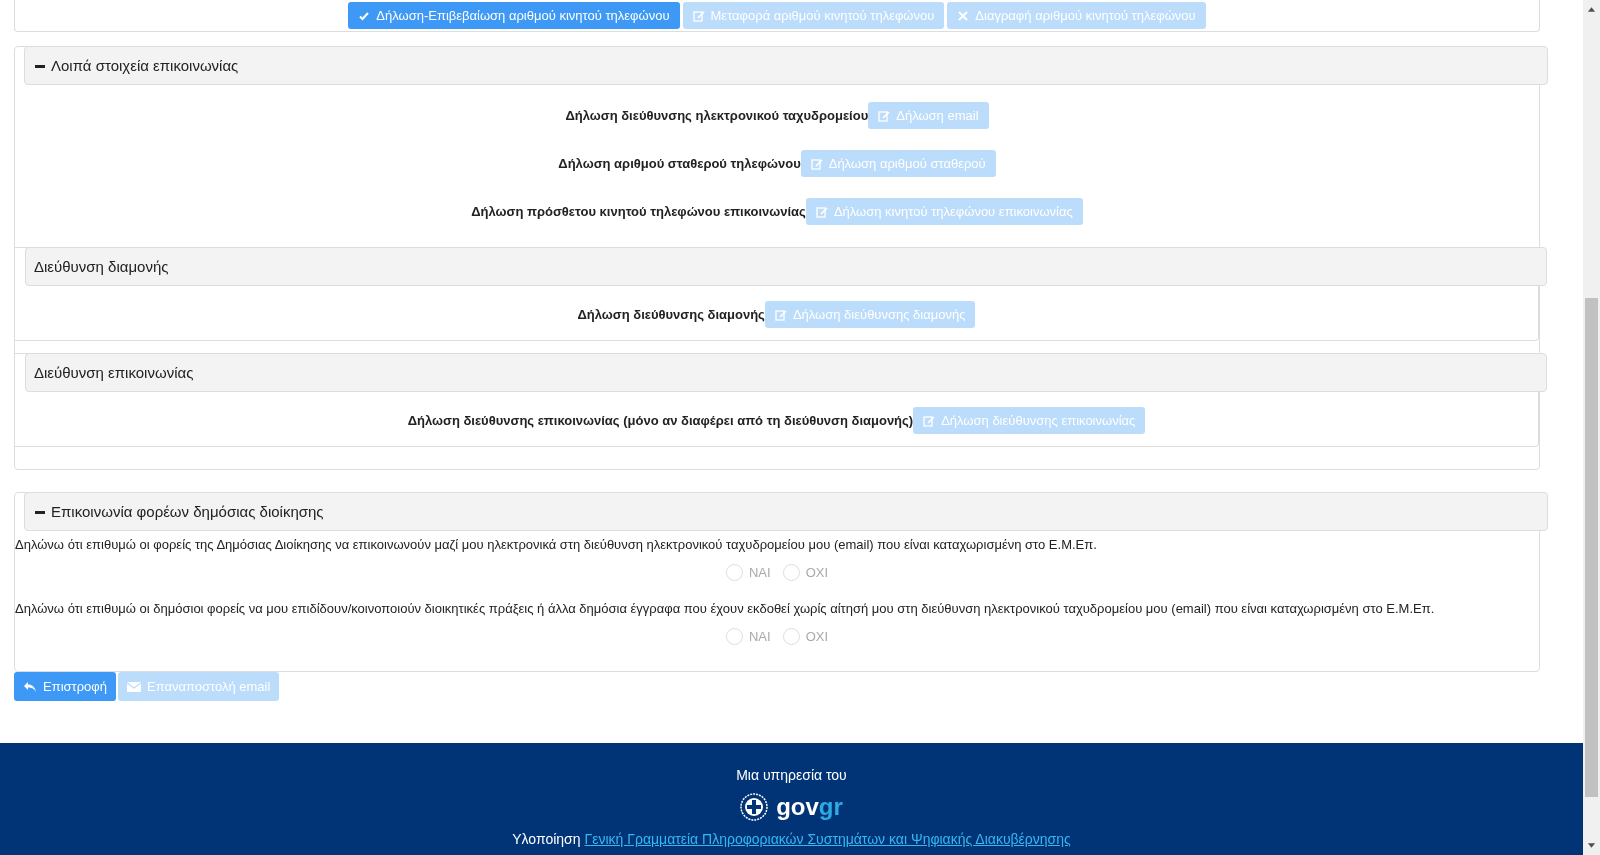  Describe the element at coordinates (101, 266) in the screenshot. I see `panel-title: Διεύθυνση διαμονής` at that location.